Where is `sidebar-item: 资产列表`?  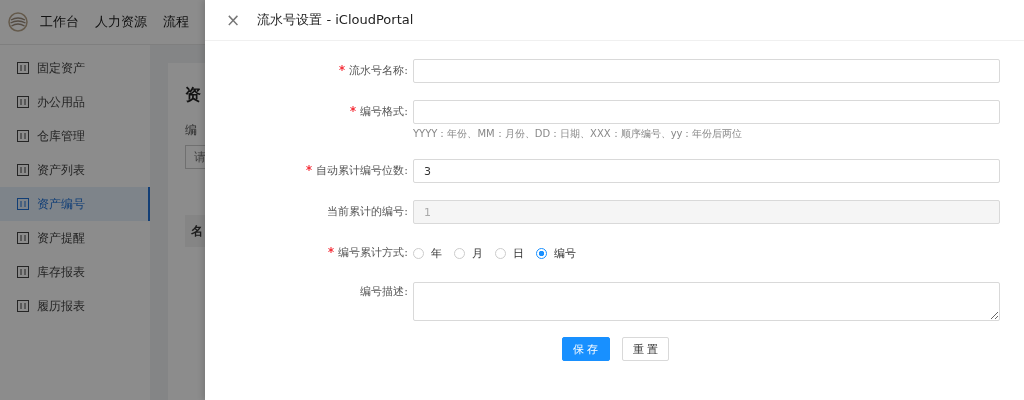 sidebar-item: 资产列表 is located at coordinates (75, 170).